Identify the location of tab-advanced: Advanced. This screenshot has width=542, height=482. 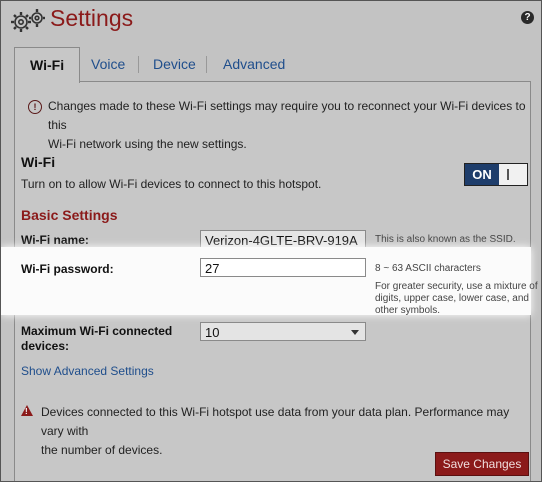
(254, 64).